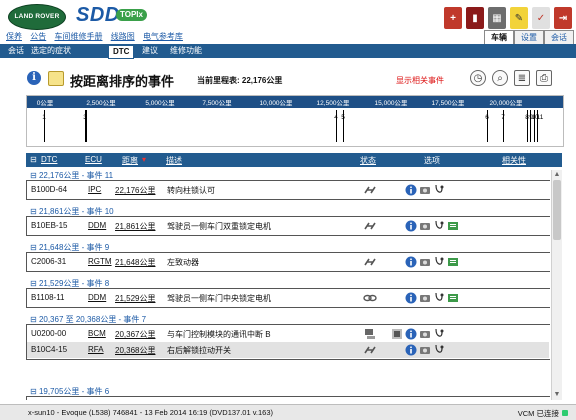 This screenshot has width=576, height=420. I want to click on event-group-box: B1108-11 DDM 21,529公里 驾驶员一侧车门中央锁定电机, so click(288, 298).